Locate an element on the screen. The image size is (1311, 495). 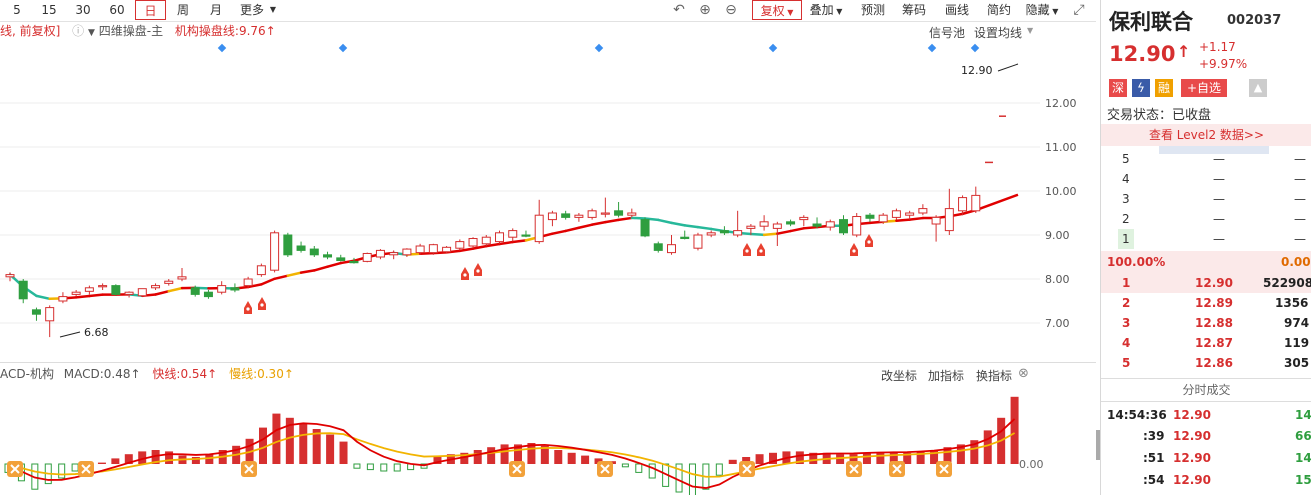
buy-level-row: 5 12.86 305 is located at coordinates (1206, 363).